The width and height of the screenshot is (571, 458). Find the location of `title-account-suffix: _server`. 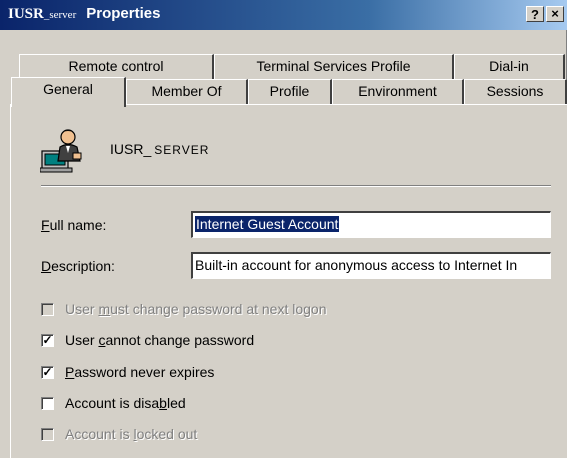

title-account-suffix: _server is located at coordinates (60, 15).